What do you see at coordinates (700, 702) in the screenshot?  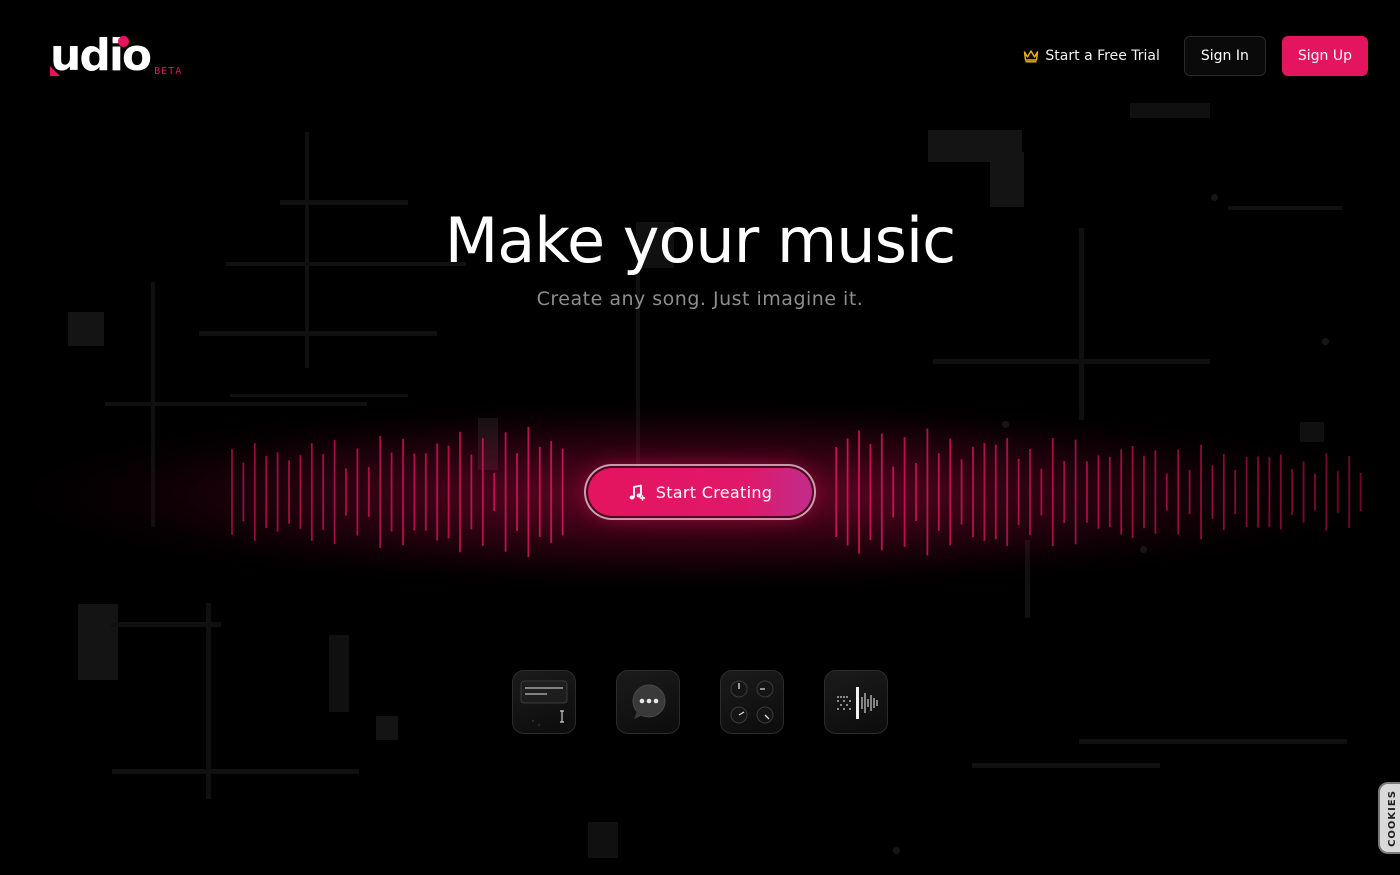 I see `feature-tiles` at bounding box center [700, 702].